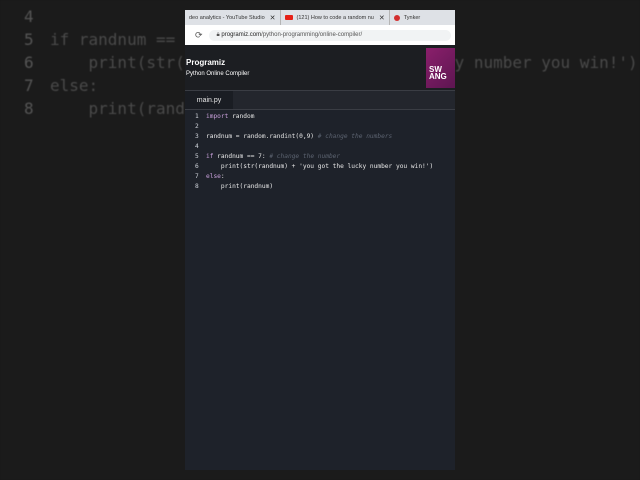 The image size is (640, 480). Describe the element at coordinates (320, 127) in the screenshot. I see `code-line: 2` at that location.